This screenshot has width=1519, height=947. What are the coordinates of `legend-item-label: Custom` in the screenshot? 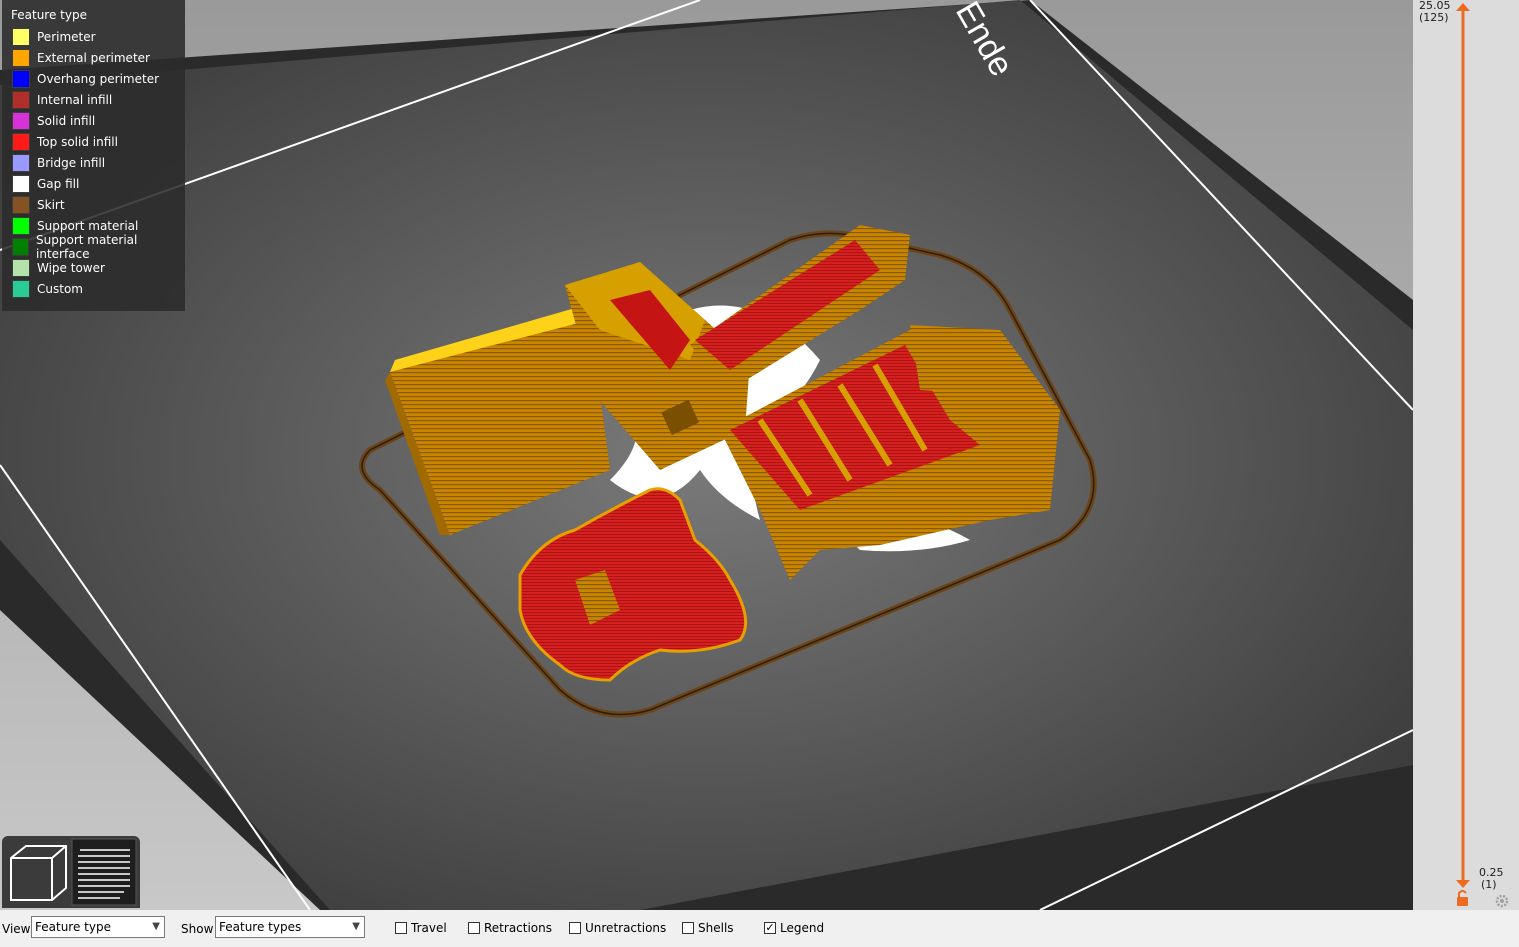 It's located at (60, 289).